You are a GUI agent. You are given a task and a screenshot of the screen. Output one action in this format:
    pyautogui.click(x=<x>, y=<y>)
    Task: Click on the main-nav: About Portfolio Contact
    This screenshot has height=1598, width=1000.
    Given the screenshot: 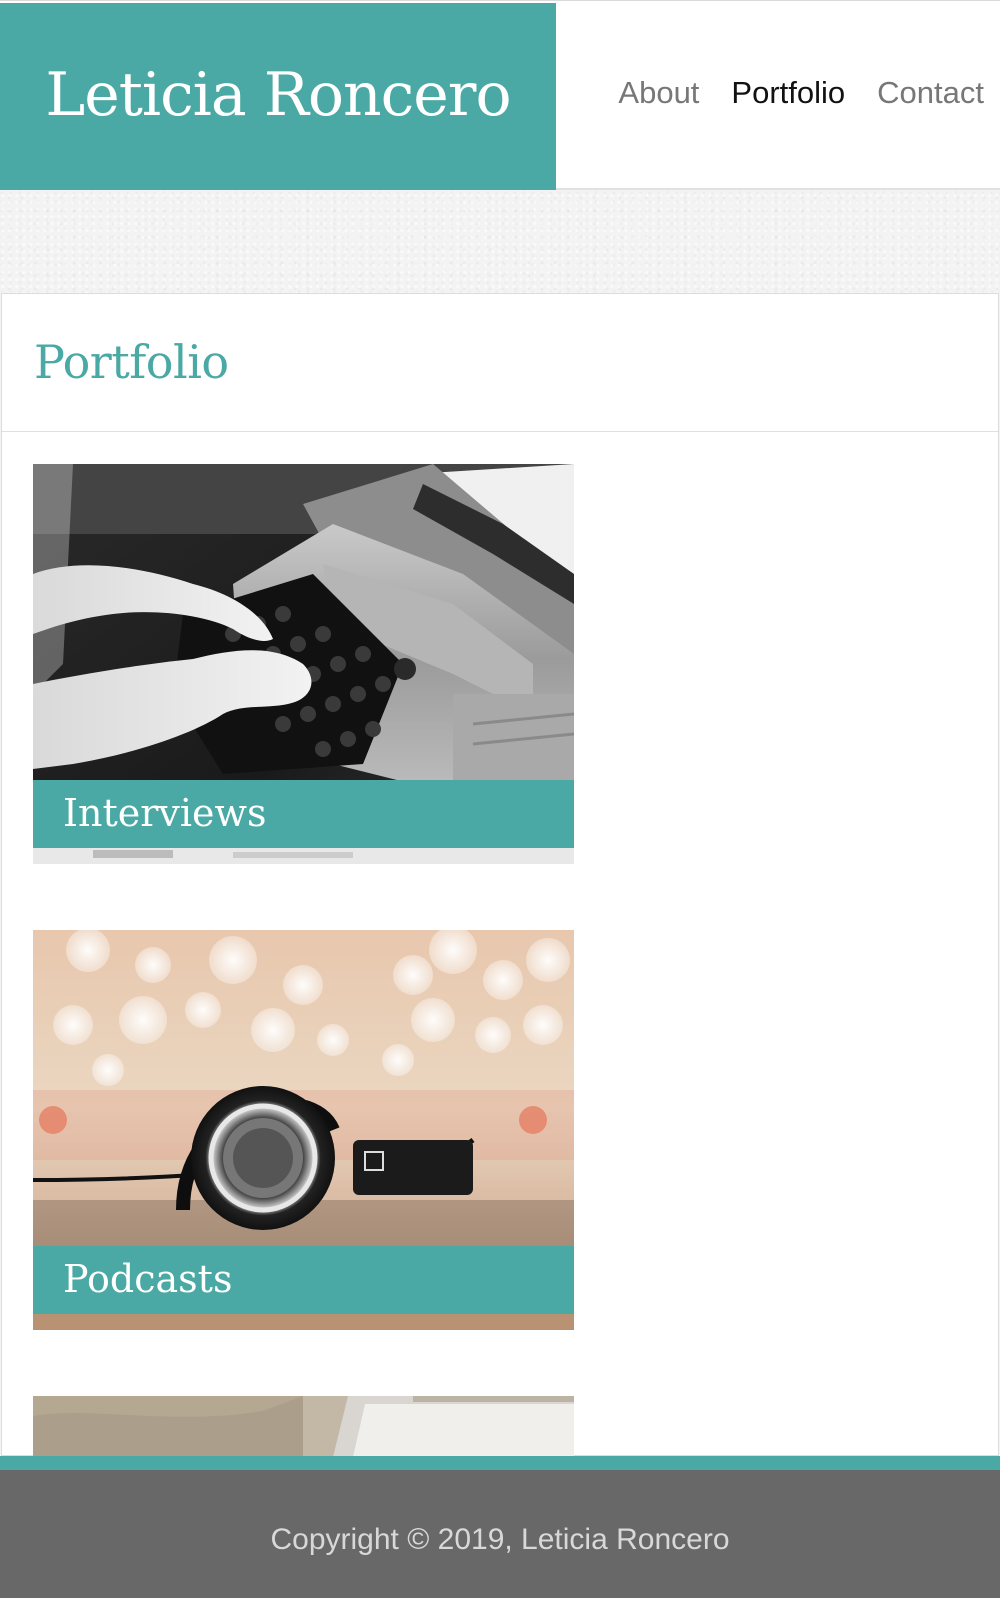 What is the action you would take?
    pyautogui.click(x=778, y=95)
    